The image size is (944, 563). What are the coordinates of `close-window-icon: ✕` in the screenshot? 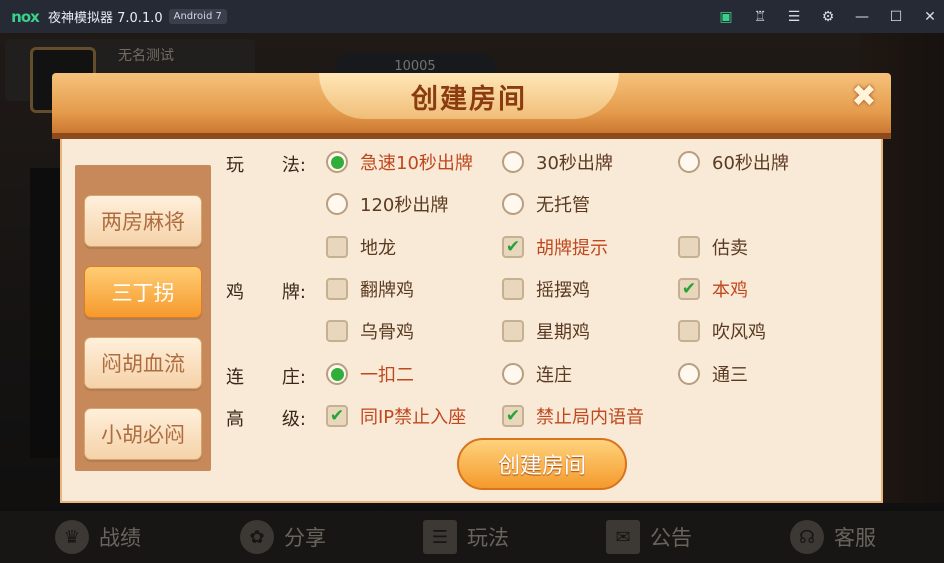 It's located at (930, 17).